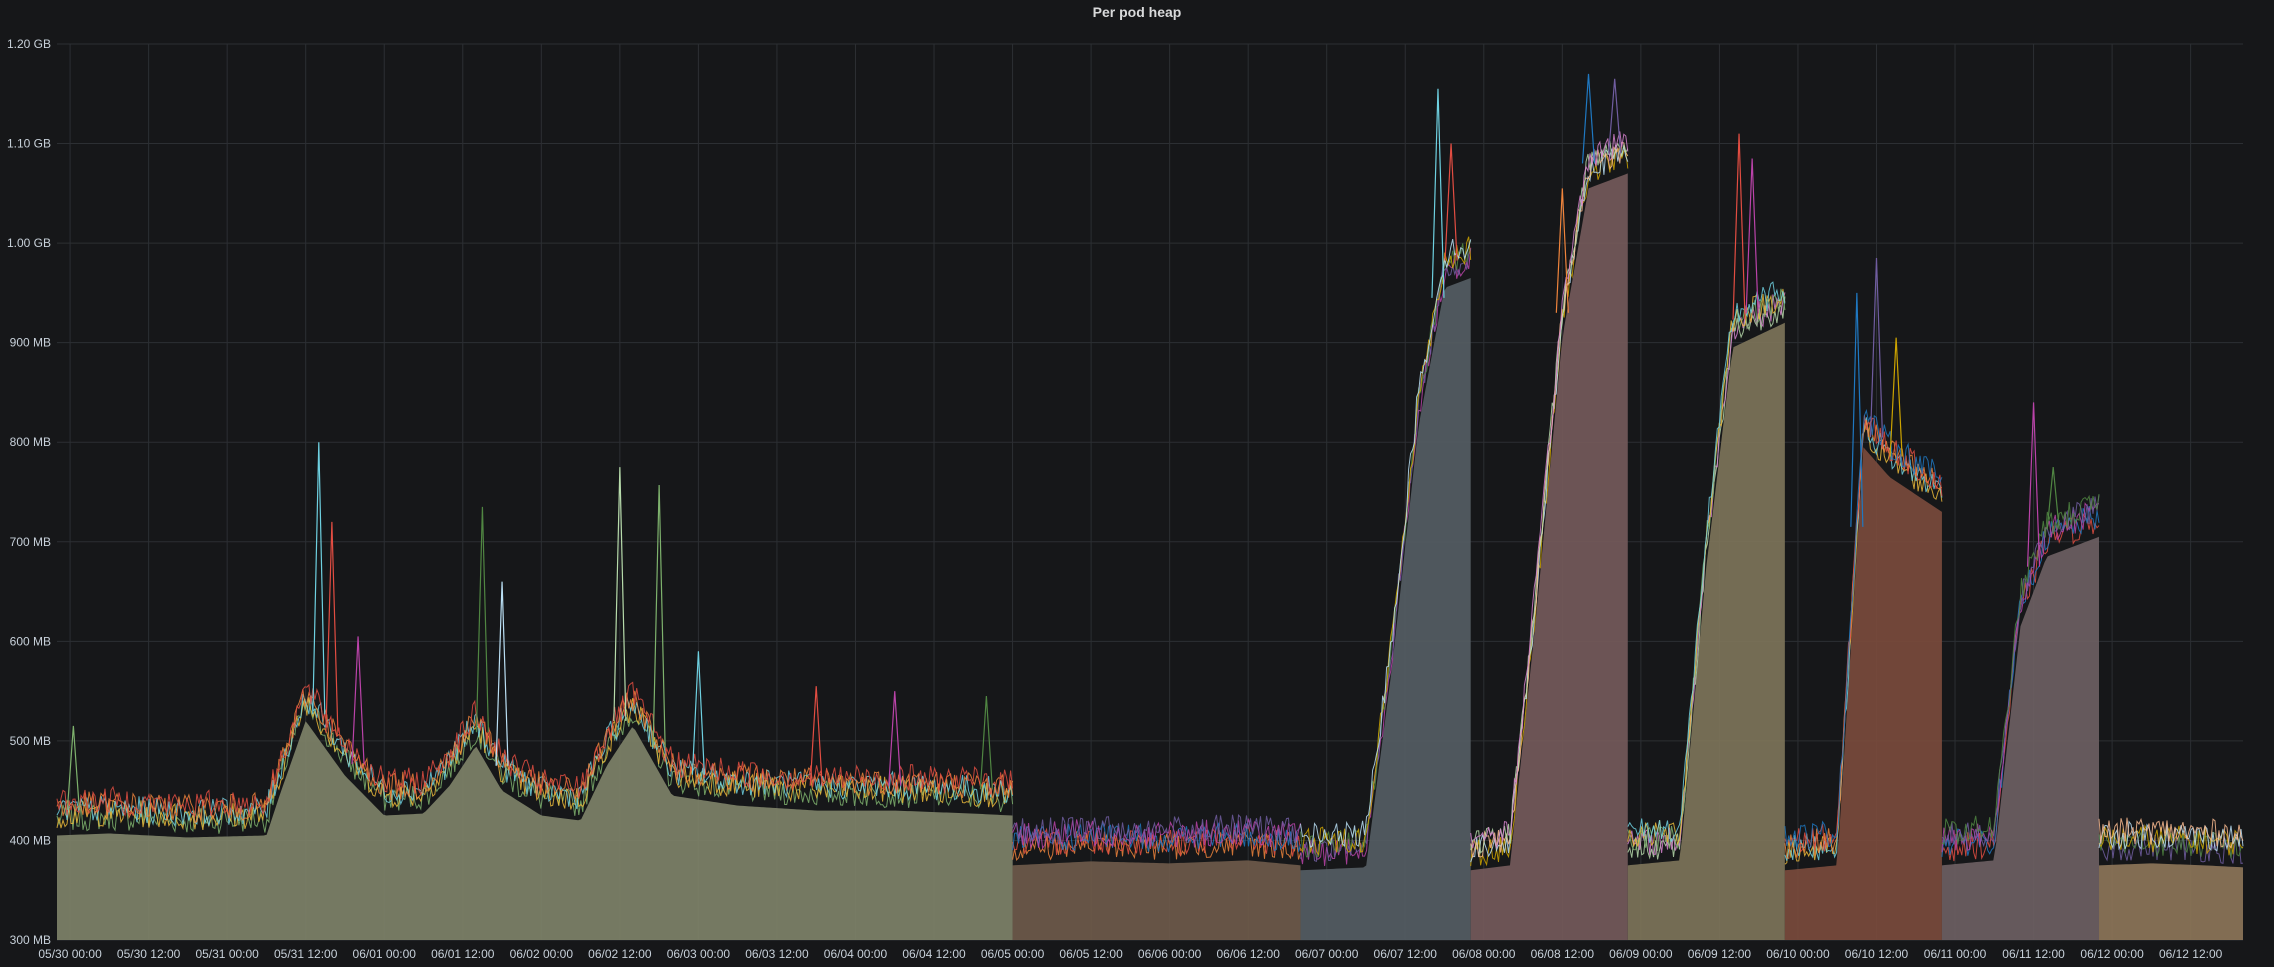  I want to click on x-tick-label: 06/08 00:00, so click(1484, 954).